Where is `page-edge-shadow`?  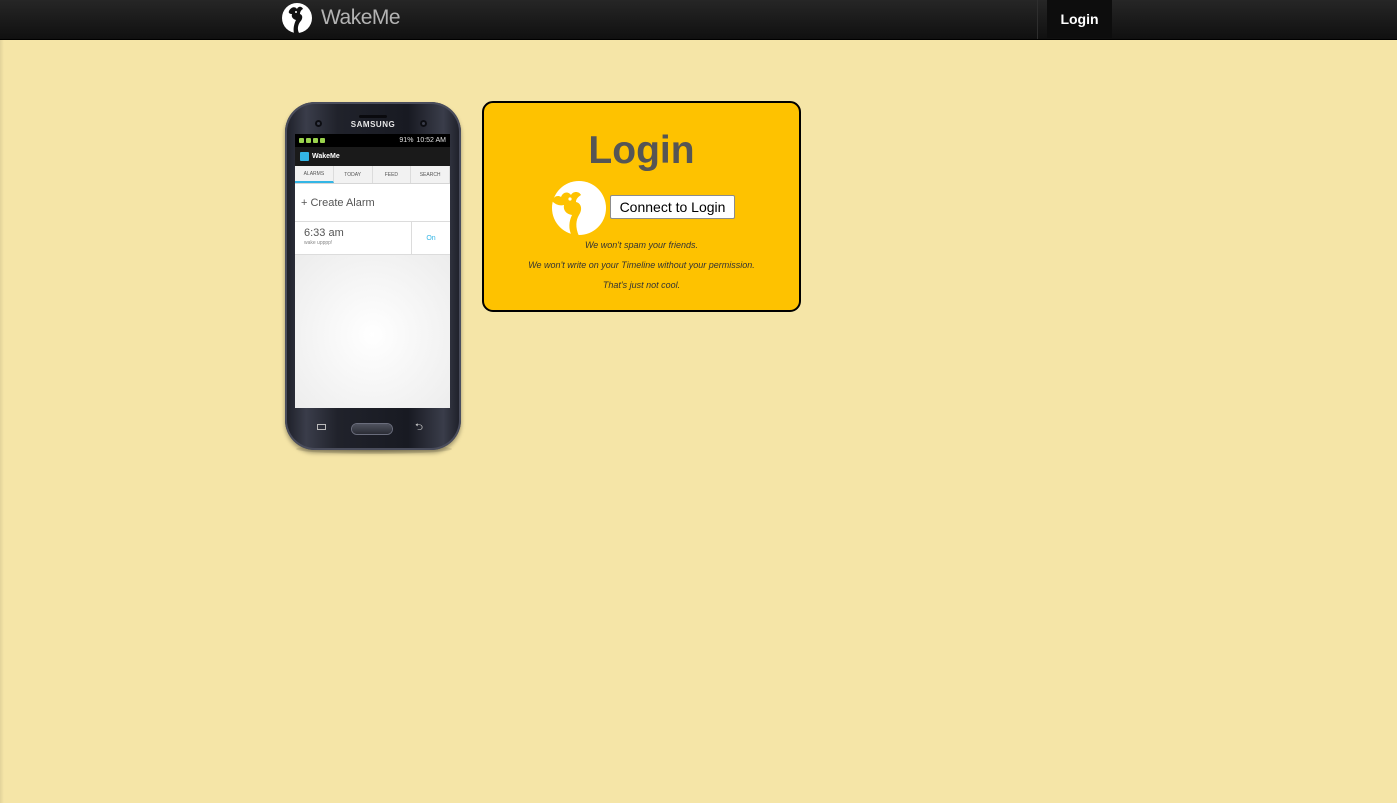
page-edge-shadow is located at coordinates (2, 421).